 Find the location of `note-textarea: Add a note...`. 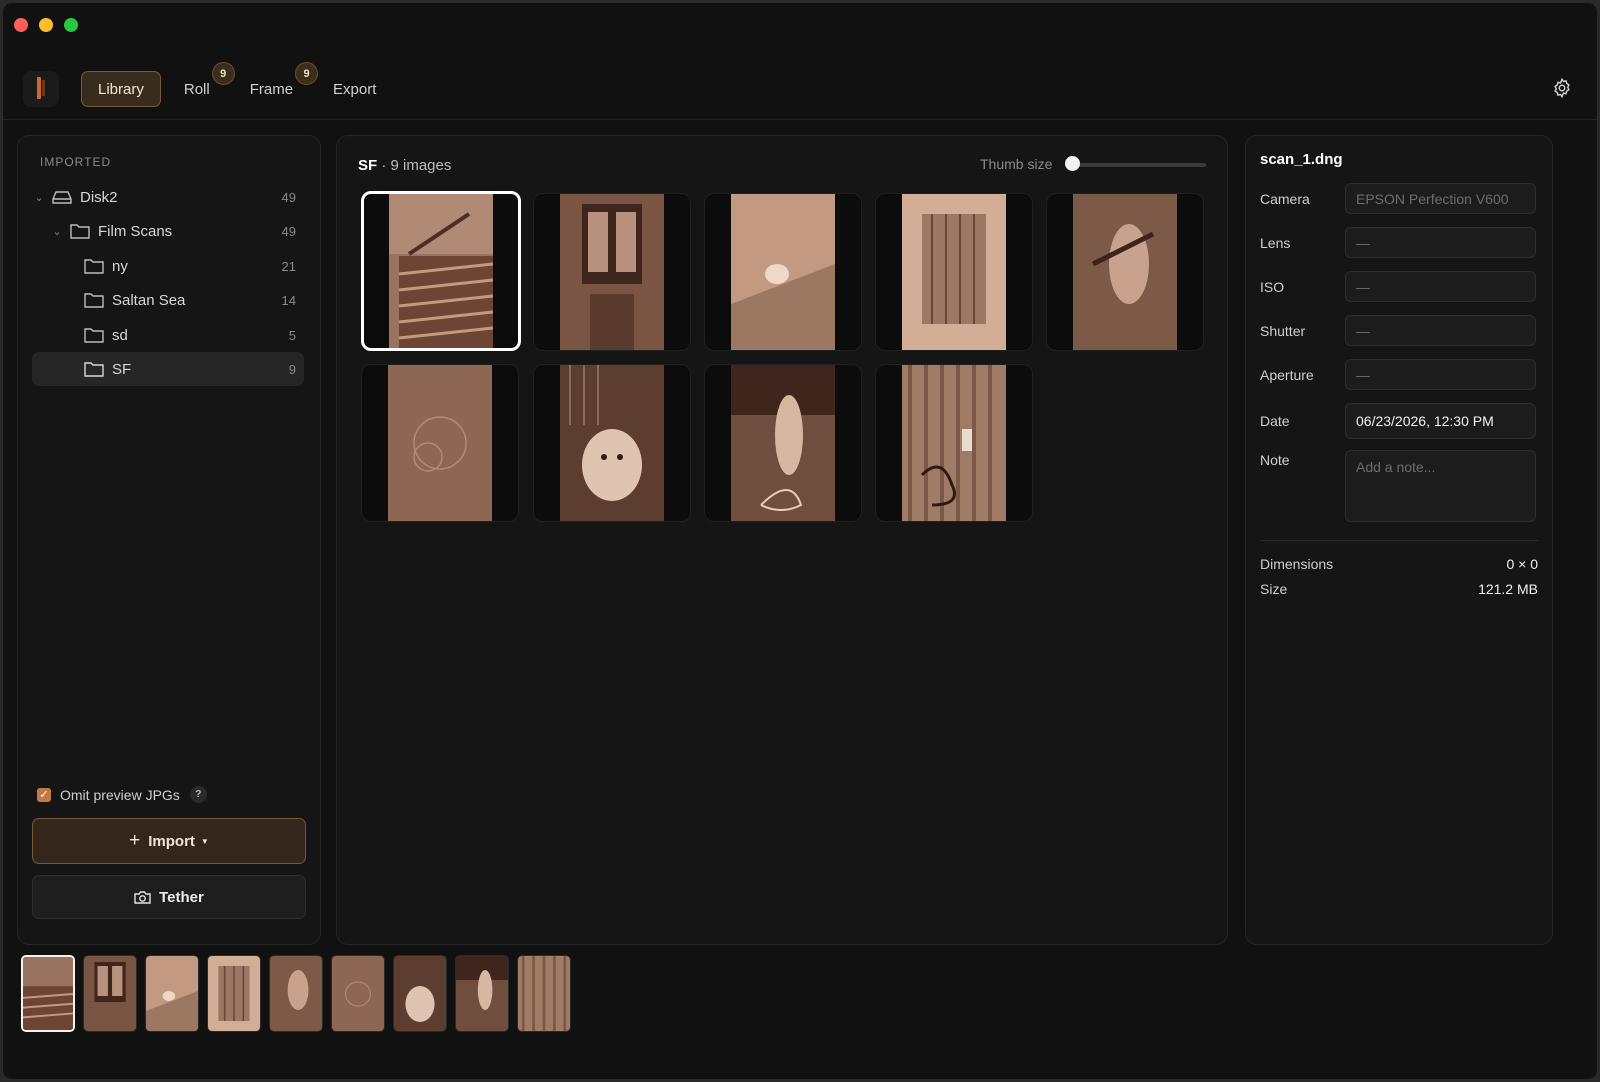

note-textarea: Add a note... is located at coordinates (1440, 486).